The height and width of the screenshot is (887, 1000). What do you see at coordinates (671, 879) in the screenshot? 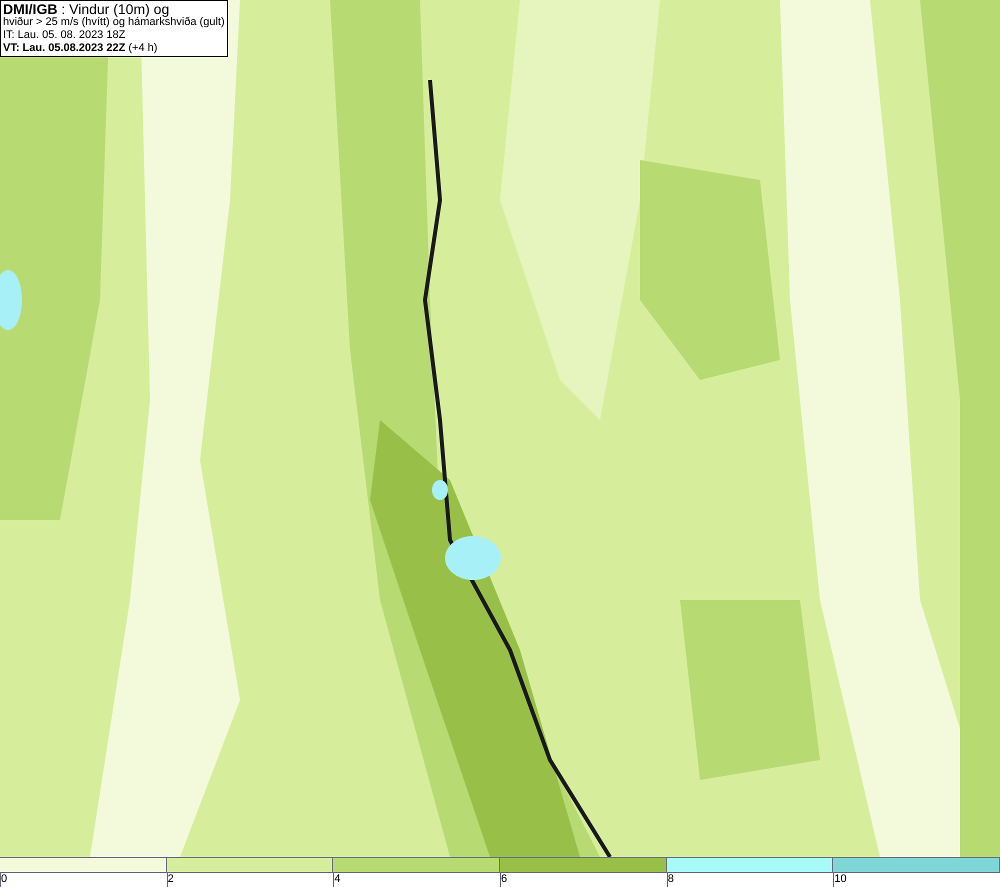
I see `legend-tick-label: 8` at bounding box center [671, 879].